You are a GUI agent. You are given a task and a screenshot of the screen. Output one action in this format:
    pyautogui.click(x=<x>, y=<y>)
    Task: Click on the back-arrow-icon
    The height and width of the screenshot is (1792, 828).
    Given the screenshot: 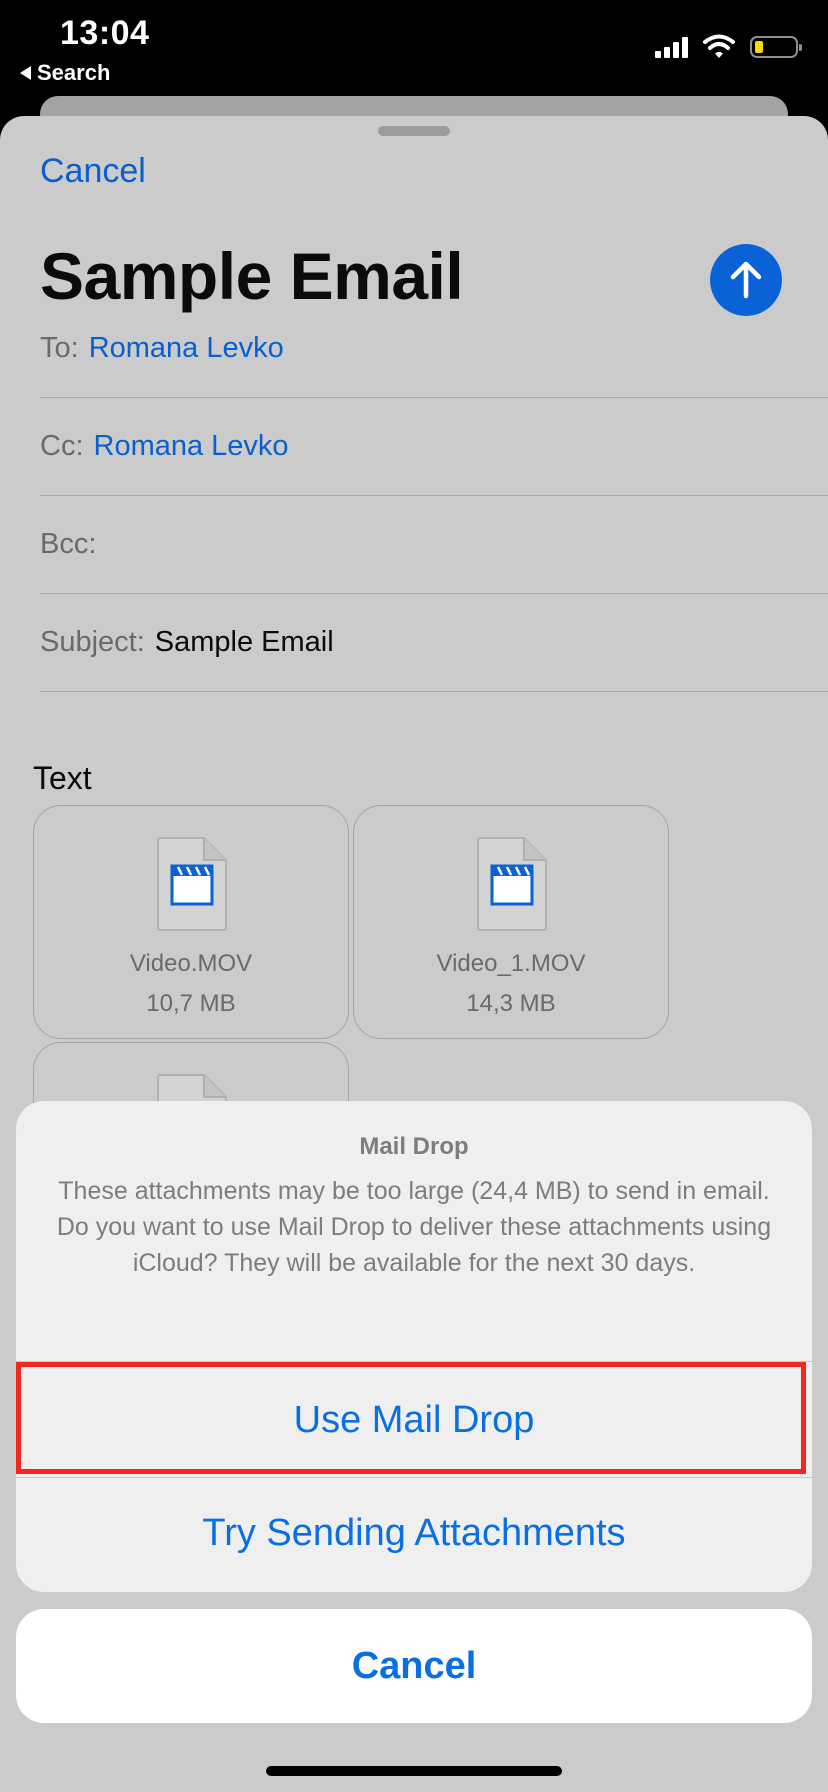 What is the action you would take?
    pyautogui.click(x=25, y=73)
    